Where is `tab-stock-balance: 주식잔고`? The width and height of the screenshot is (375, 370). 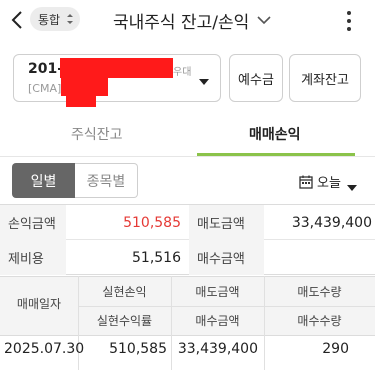
tab-stock-balance: 주식잔고 is located at coordinates (97, 134).